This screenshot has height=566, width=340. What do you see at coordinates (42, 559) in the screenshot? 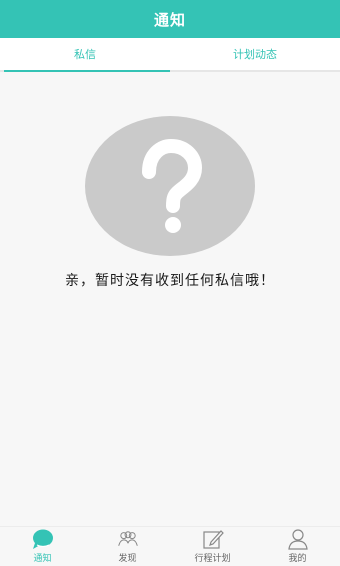
I see `nav-label: 通知` at bounding box center [42, 559].